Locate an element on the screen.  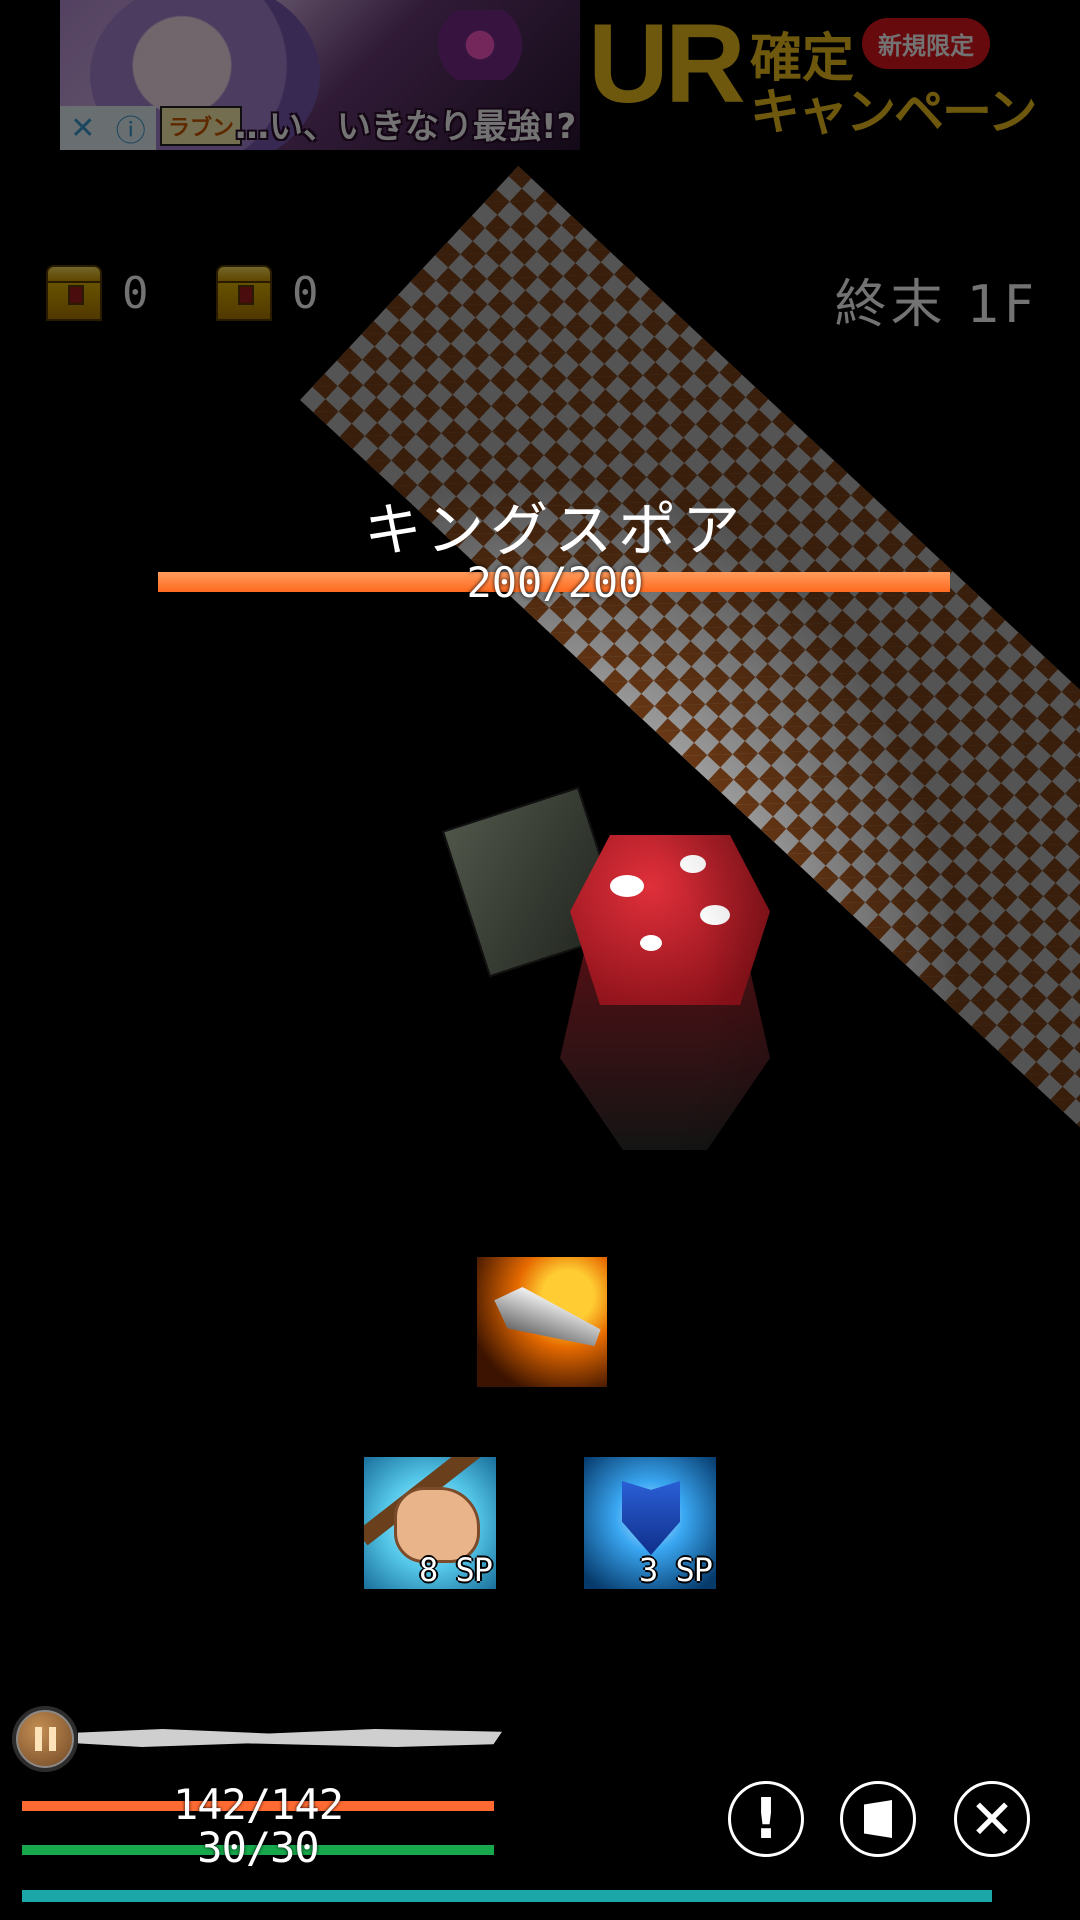
ad-headline-ur: UR is located at coordinates (667, 63).